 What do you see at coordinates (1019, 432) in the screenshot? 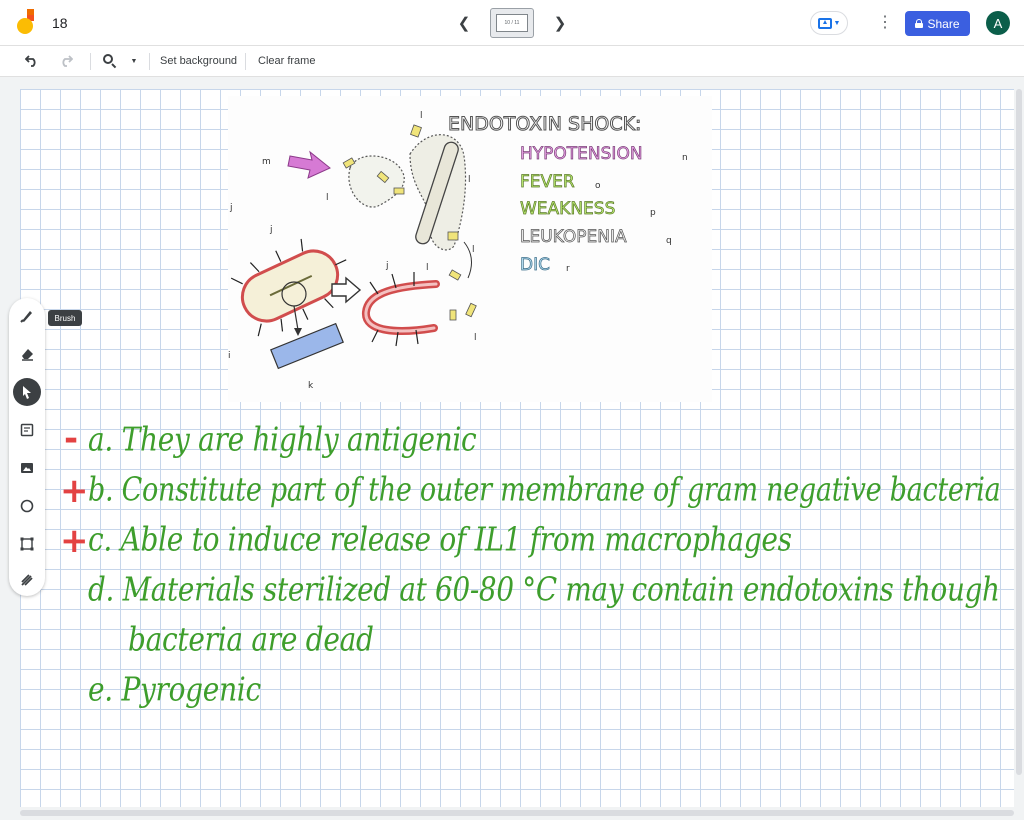
I see `vertical-scrollbar` at bounding box center [1019, 432].